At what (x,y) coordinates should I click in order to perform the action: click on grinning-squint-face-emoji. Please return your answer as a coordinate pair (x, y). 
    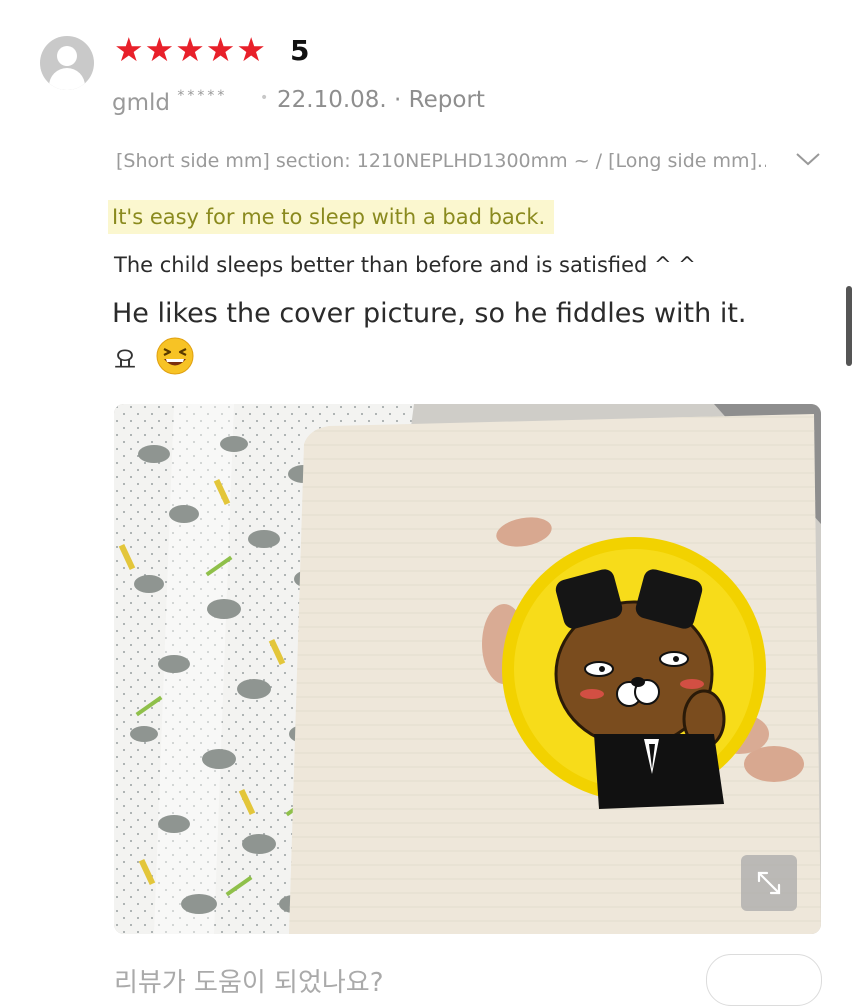
    Looking at the image, I should click on (175, 356).